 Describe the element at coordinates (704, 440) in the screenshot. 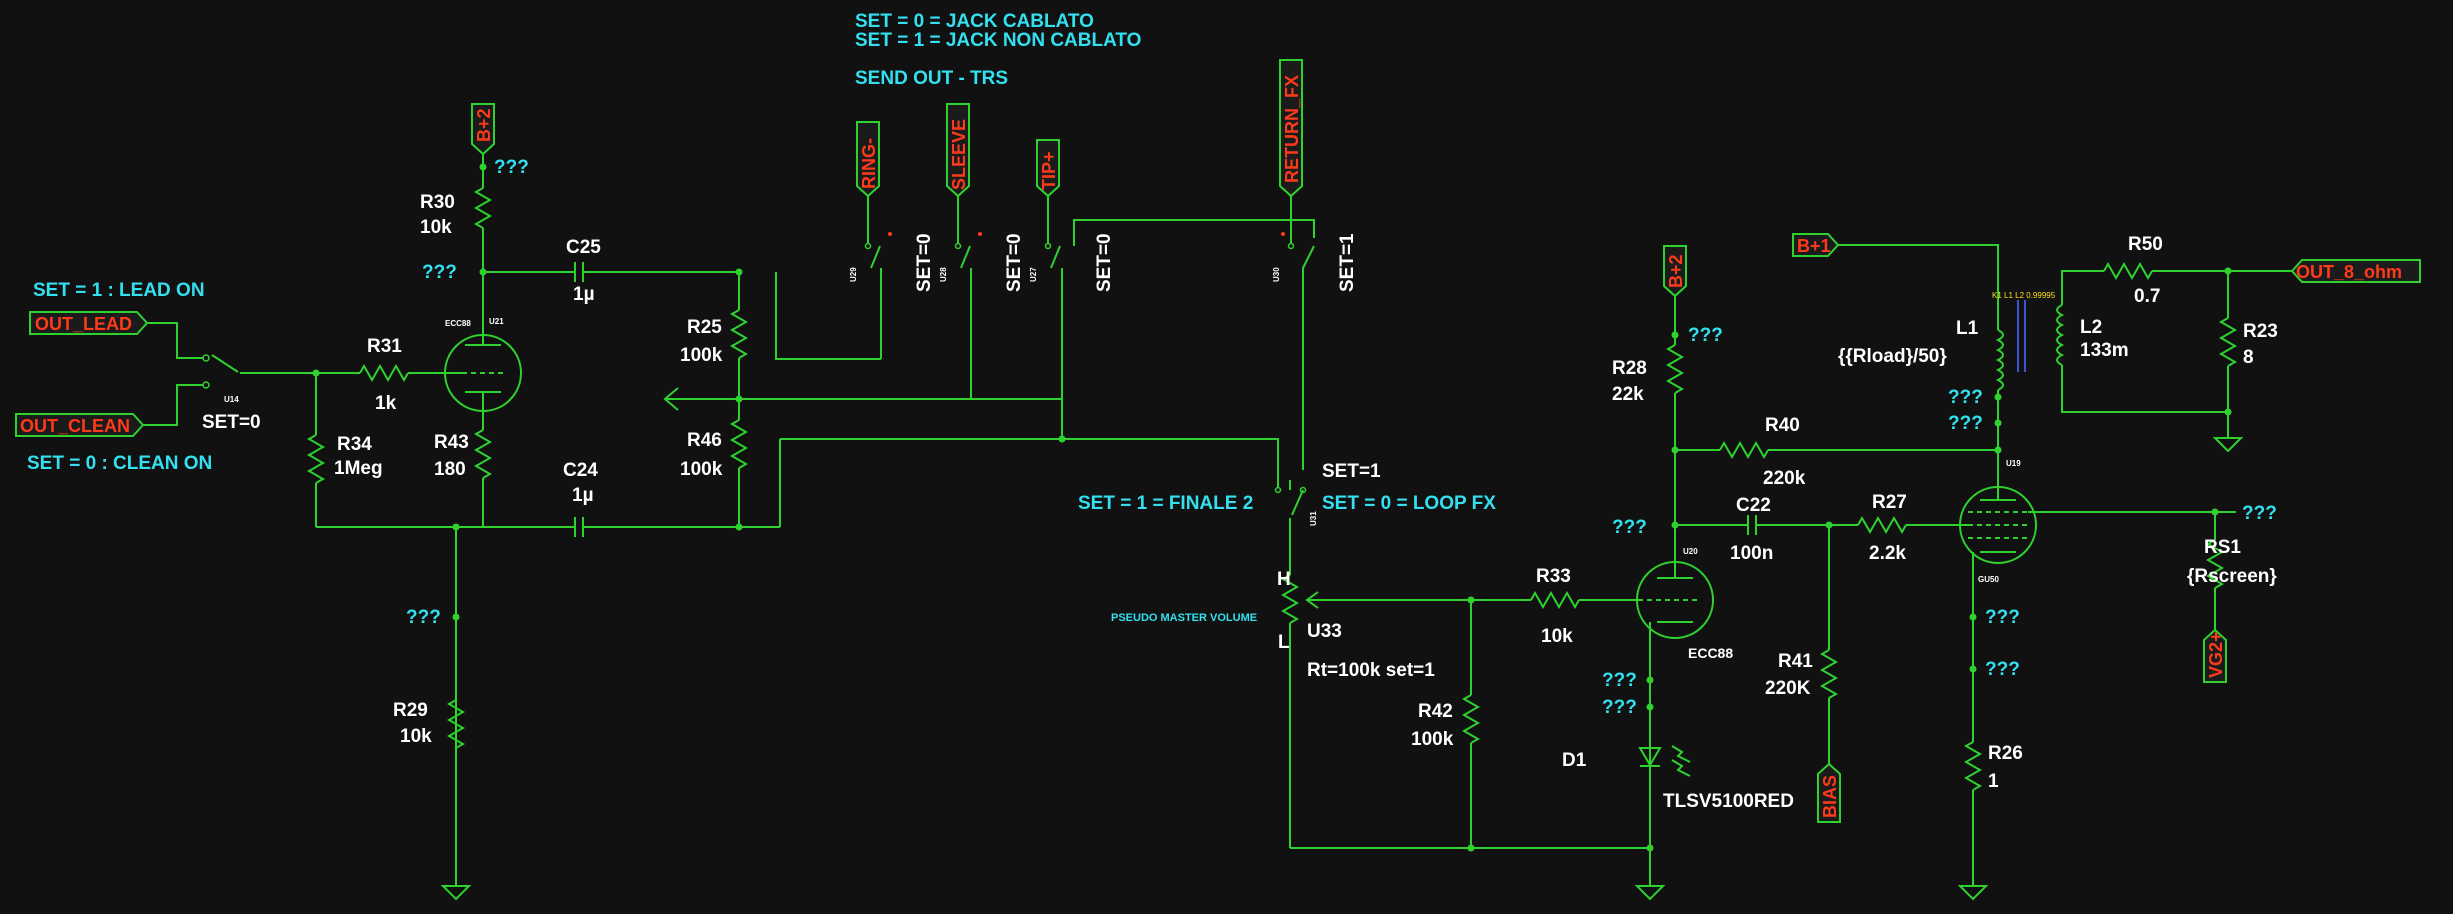

I see `r46-ref: R46` at that location.